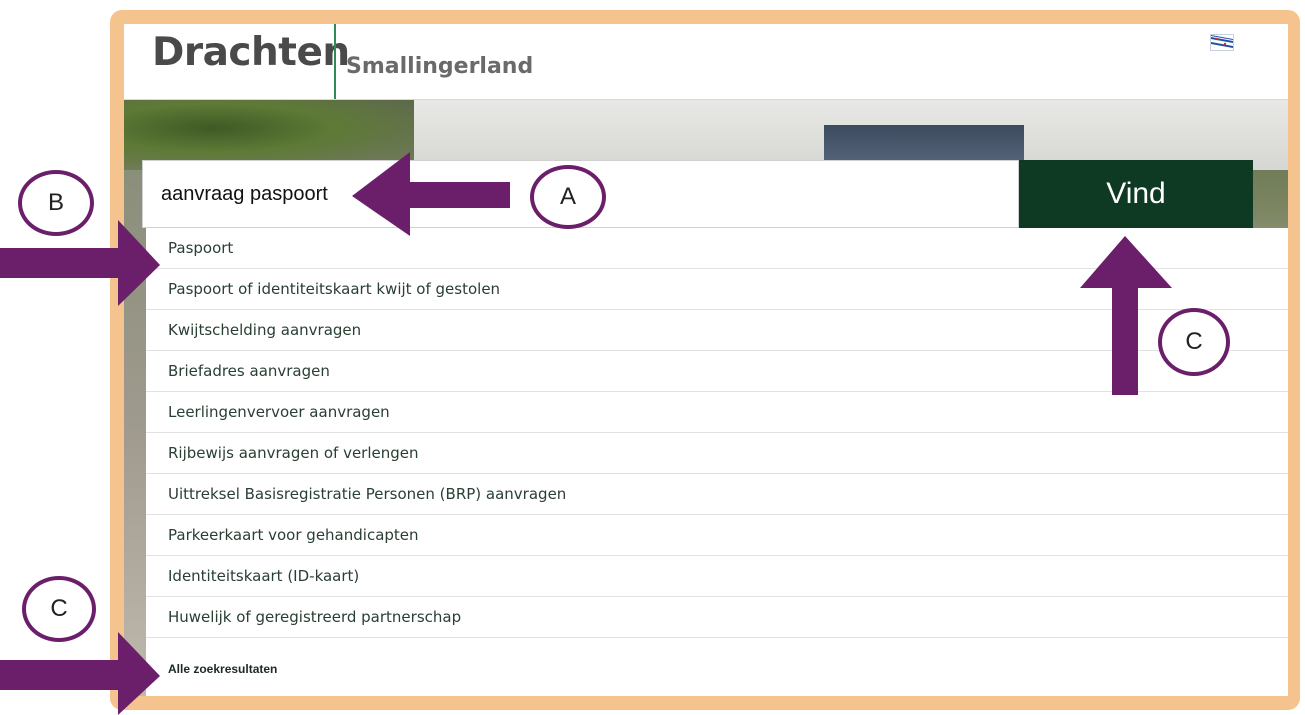 This screenshot has width=1305, height=715. I want to click on logo-drachten: Drachten, so click(251, 52).